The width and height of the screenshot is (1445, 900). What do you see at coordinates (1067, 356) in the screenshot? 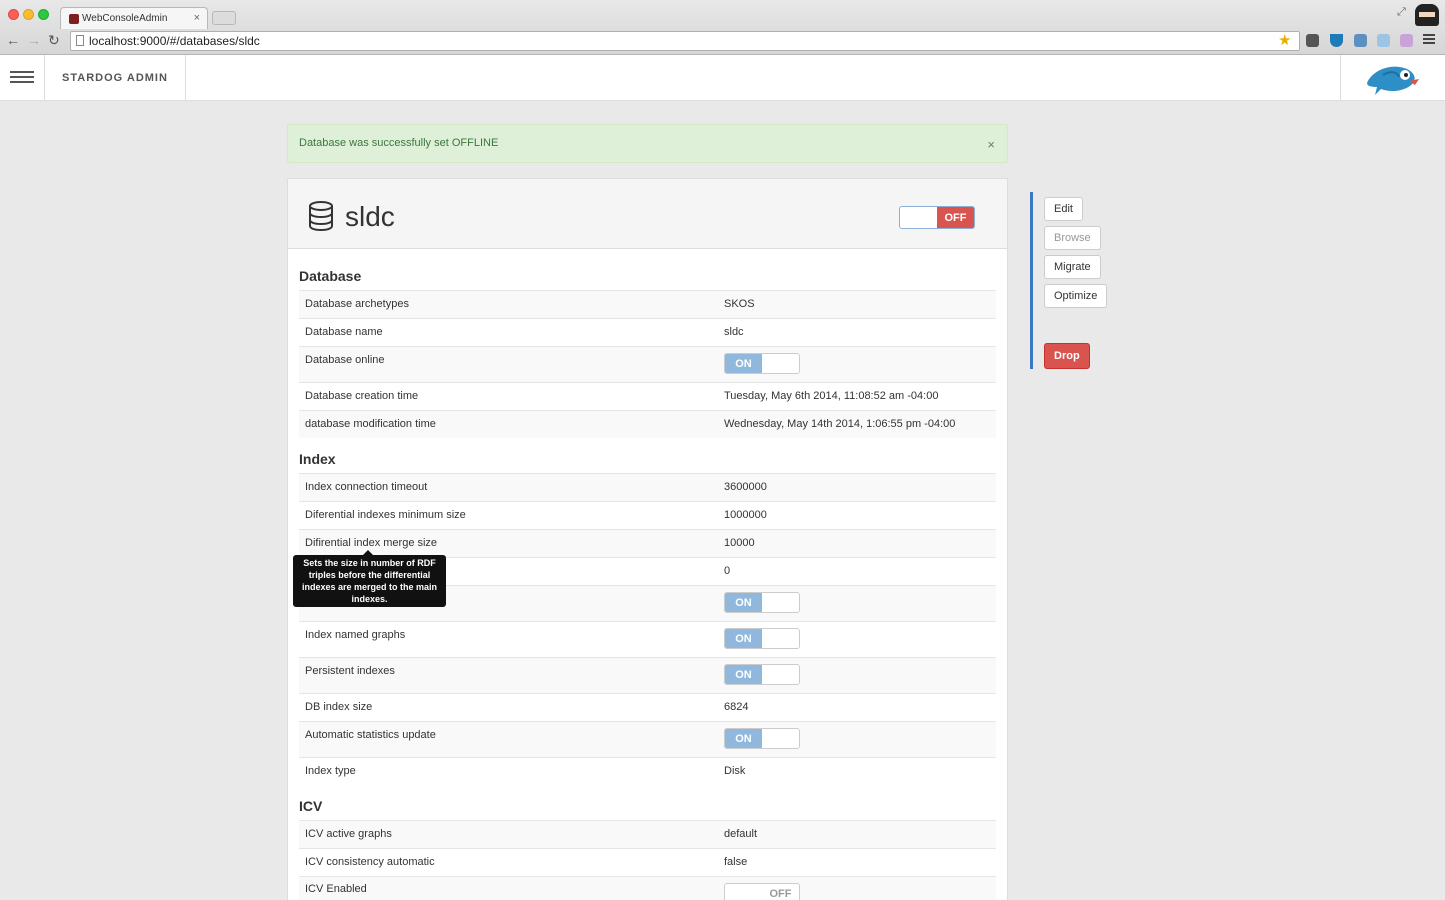
I see `drop-button: Drop` at bounding box center [1067, 356].